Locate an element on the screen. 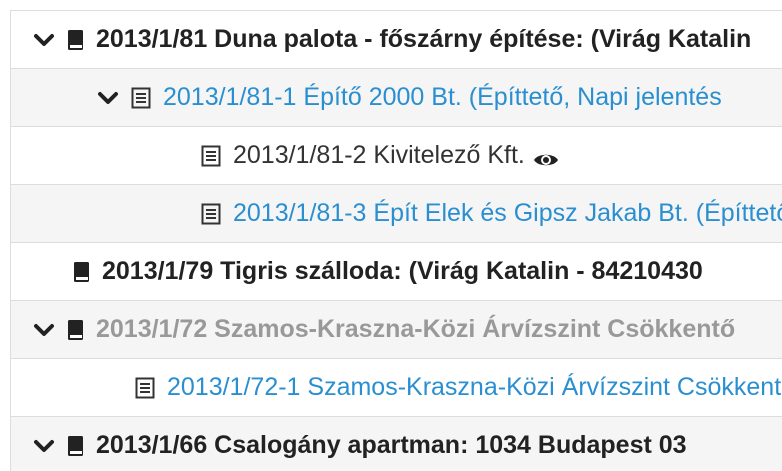  eye-icon is located at coordinates (546, 156).